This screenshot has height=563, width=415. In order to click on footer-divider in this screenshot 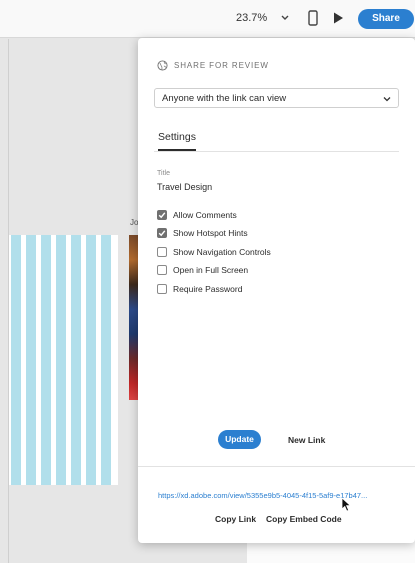, I will do `click(276, 466)`.